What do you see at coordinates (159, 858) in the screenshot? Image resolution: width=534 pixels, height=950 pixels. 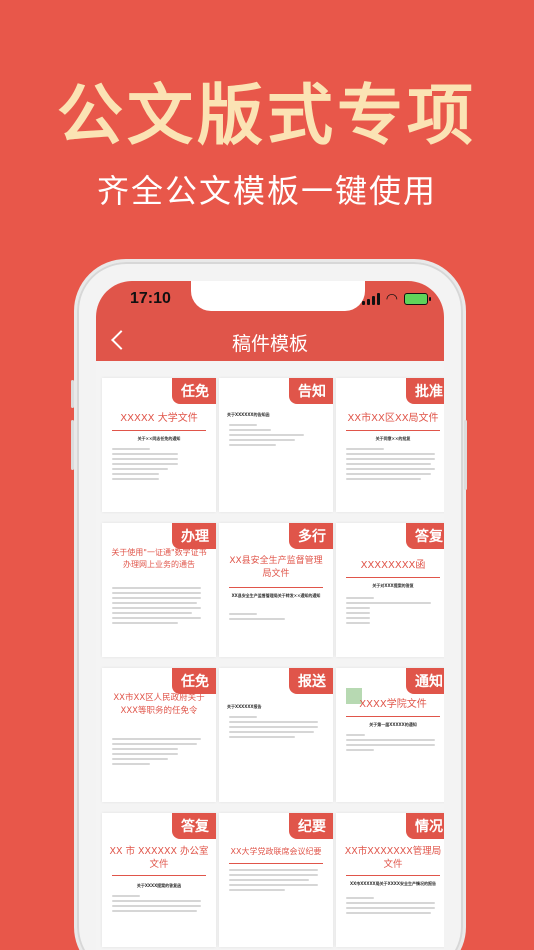 I see `card-heading: XX 市 XXXXXX 办公室文件` at bounding box center [159, 858].